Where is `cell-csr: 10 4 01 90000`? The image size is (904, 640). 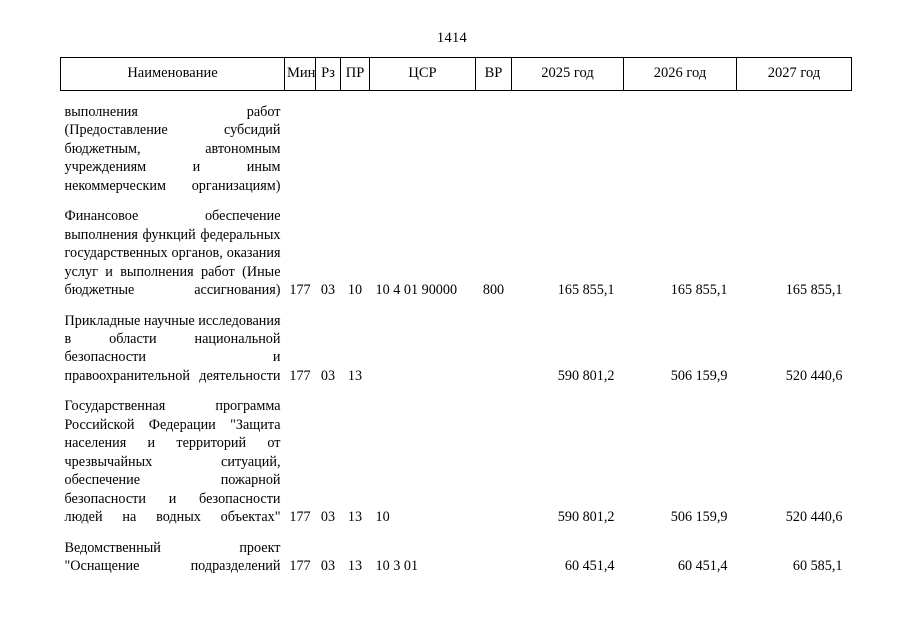 cell-csr: 10 4 01 90000 is located at coordinates (416, 290).